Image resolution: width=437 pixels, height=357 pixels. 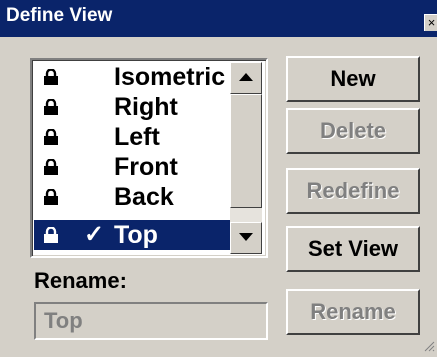 I want to click on scroll-thumb, so click(x=246, y=151).